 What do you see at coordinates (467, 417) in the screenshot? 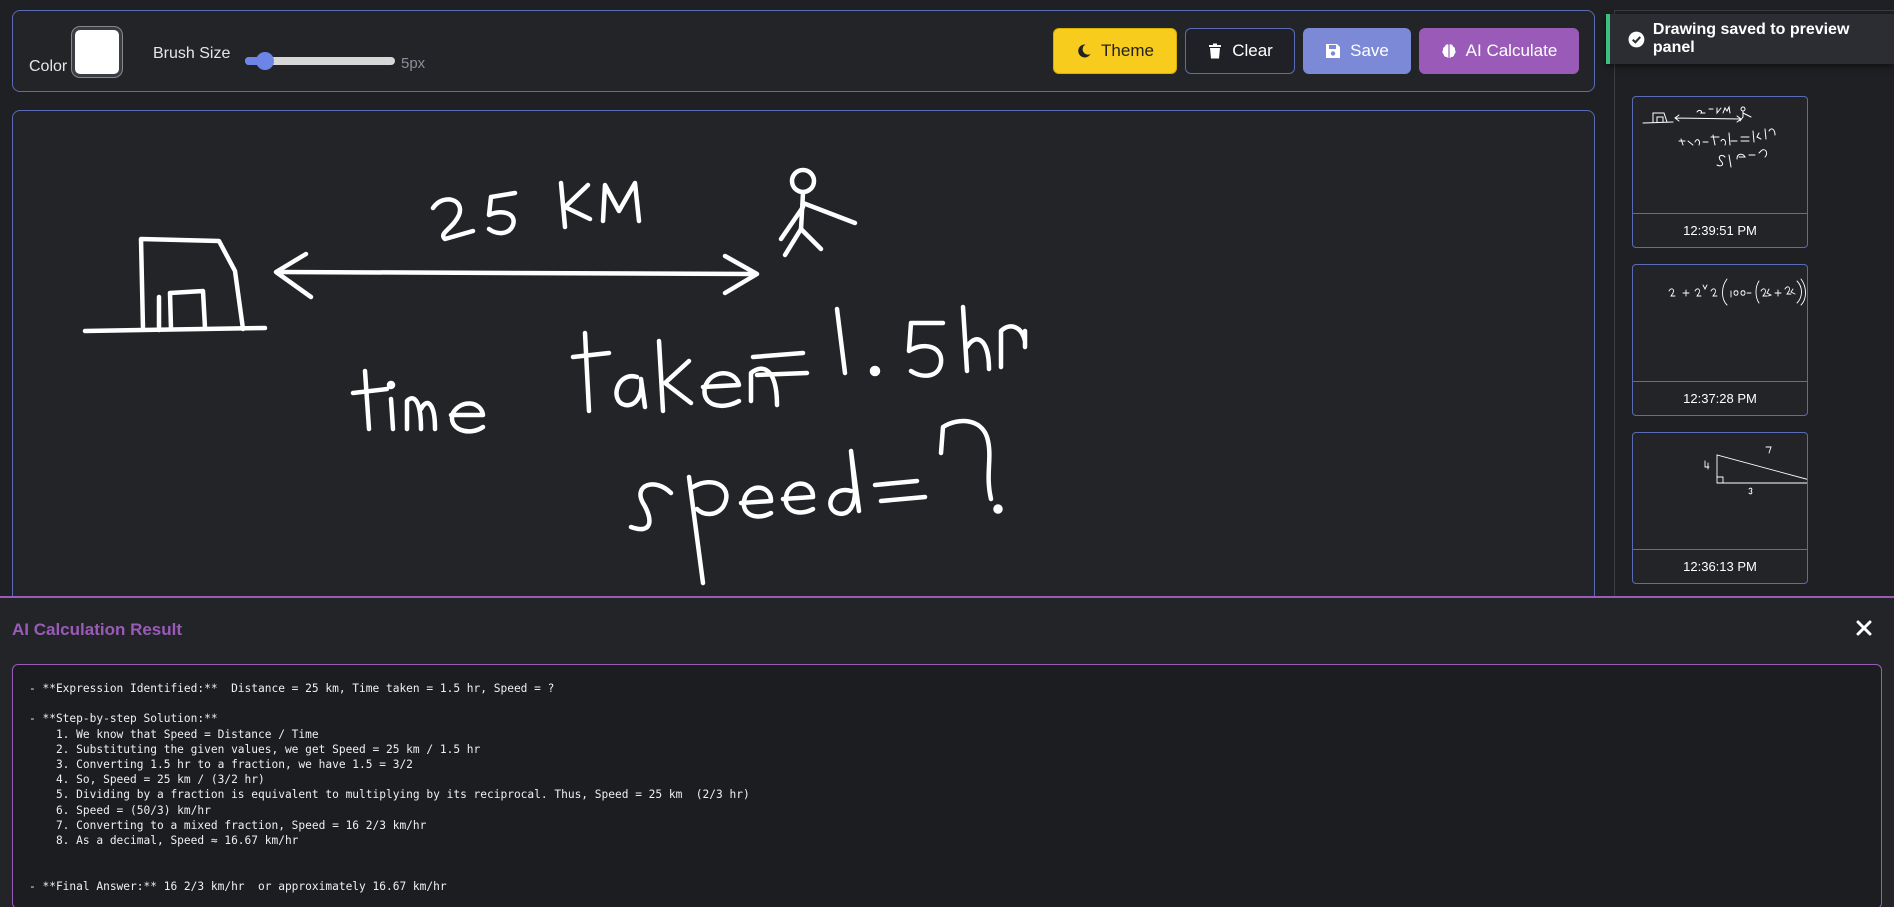
I see `stroke-e` at bounding box center [467, 417].